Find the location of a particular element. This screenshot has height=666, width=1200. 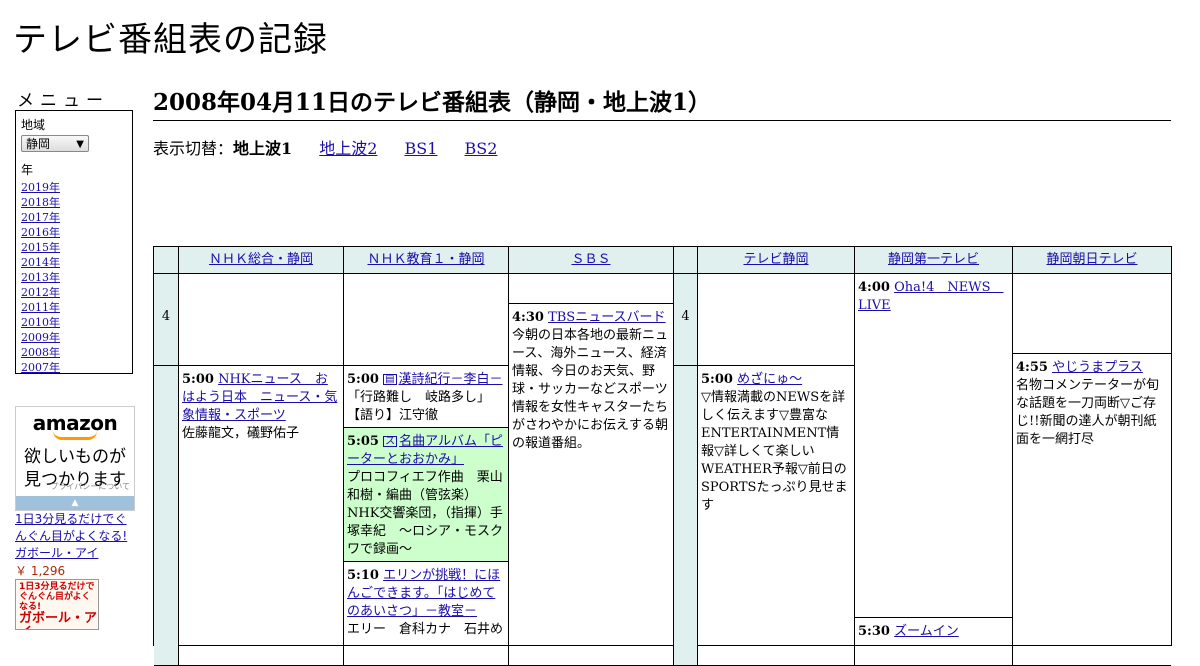

chevron-down-icon: ▼ is located at coordinates (80, 144).